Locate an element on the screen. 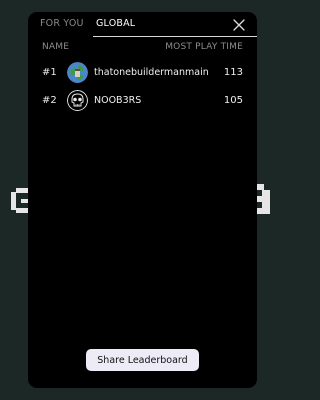 Image resolution: width=320 pixels, height=400 pixels. play-time-value: 113 is located at coordinates (233, 72).